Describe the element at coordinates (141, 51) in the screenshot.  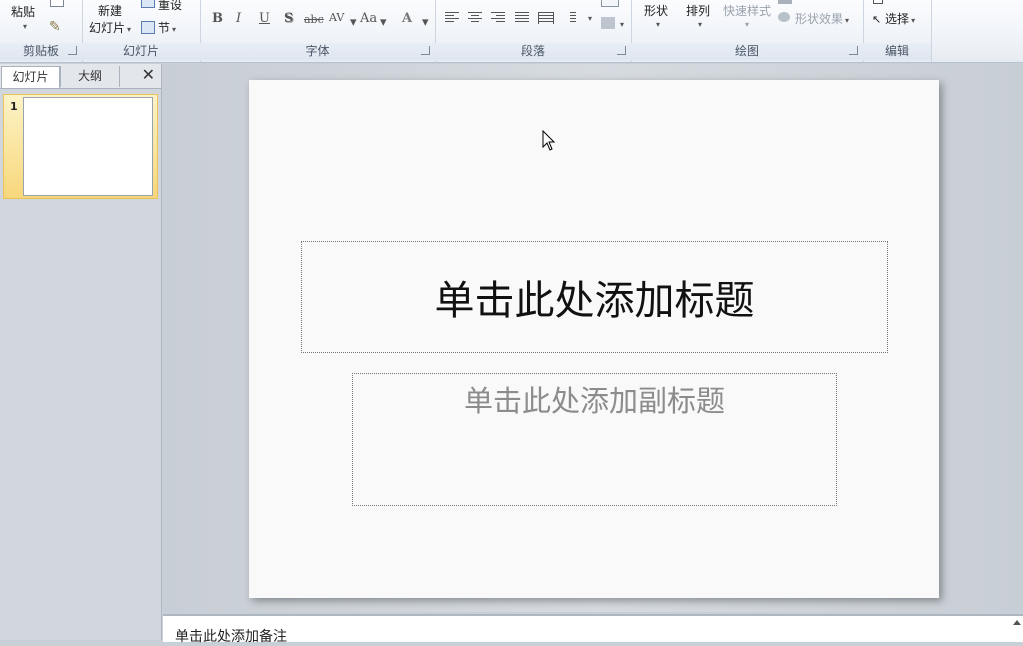
I see `slides-group-label: 幻灯片` at that location.